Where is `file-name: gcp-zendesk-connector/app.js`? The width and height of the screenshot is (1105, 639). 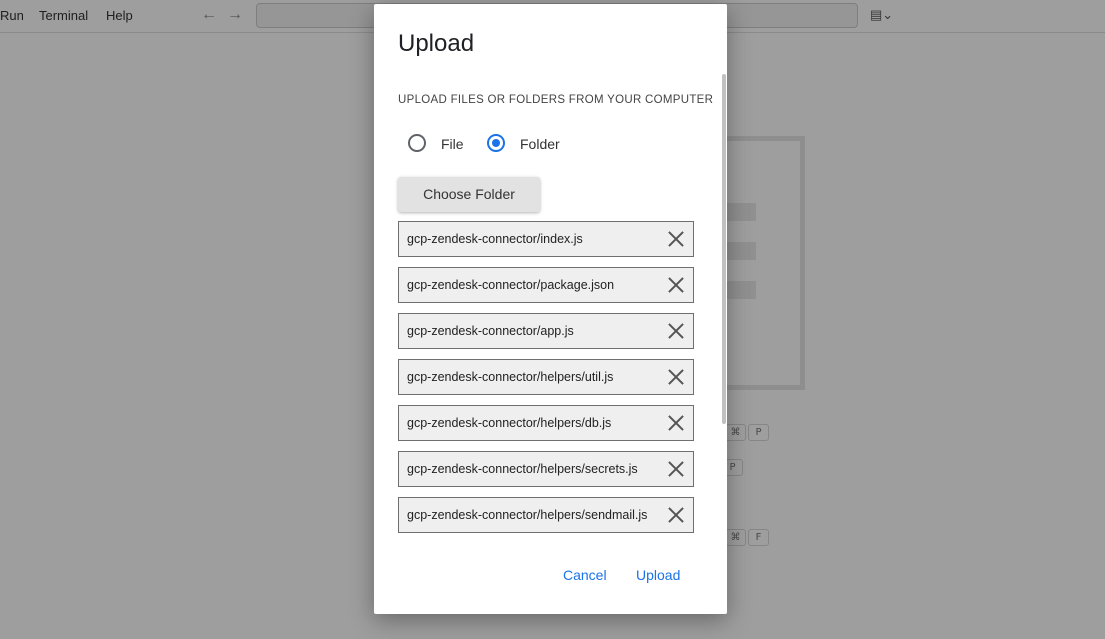
file-name: gcp-zendesk-connector/app.js is located at coordinates (490, 331).